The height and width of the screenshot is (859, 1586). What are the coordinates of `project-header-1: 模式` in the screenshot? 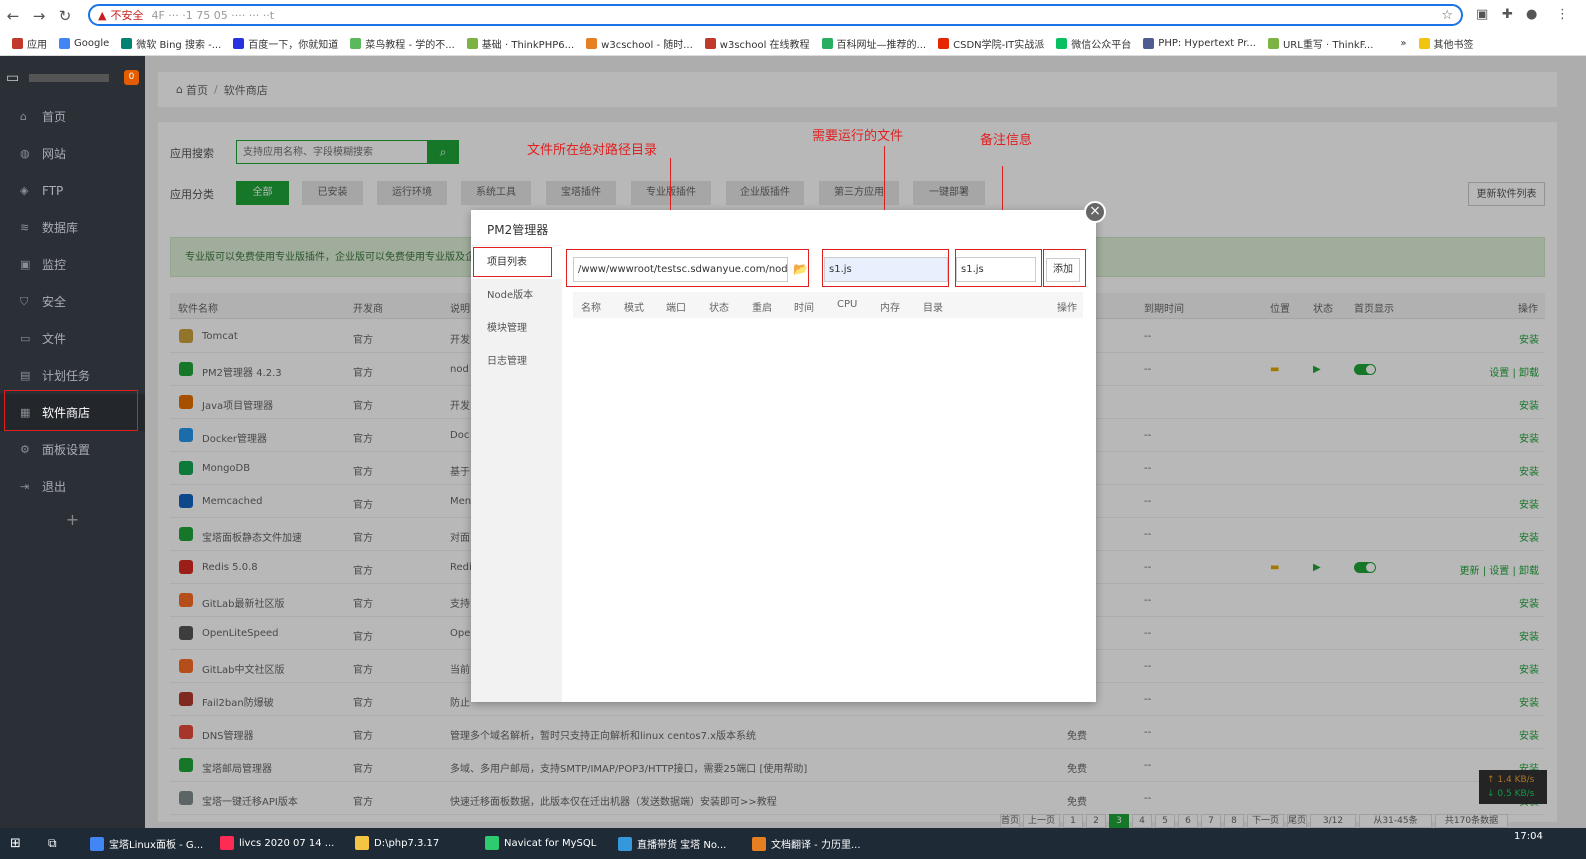 It's located at (634, 308).